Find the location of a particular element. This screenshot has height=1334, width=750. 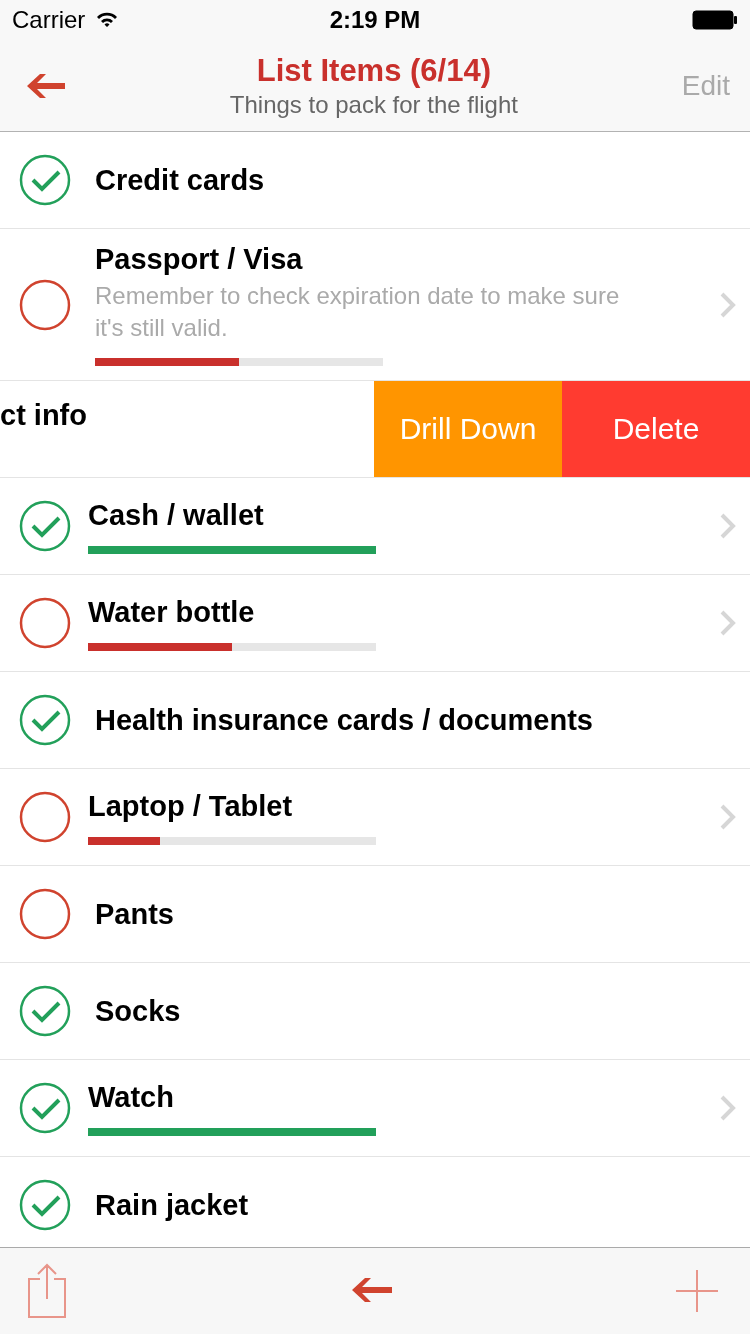

drill-down-button: Drill Down is located at coordinates (468, 429).